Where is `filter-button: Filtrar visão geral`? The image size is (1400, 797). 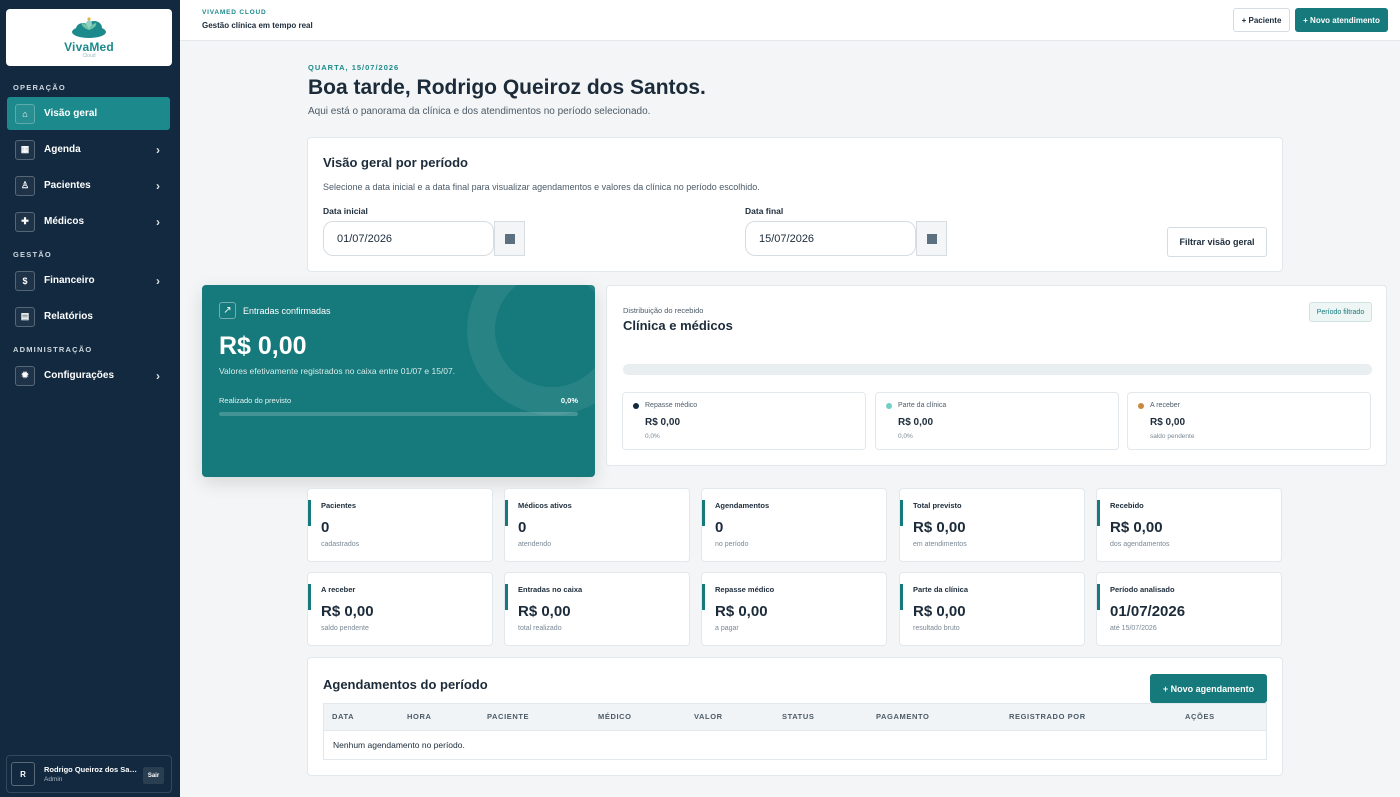 filter-button: Filtrar visão geral is located at coordinates (1217, 242).